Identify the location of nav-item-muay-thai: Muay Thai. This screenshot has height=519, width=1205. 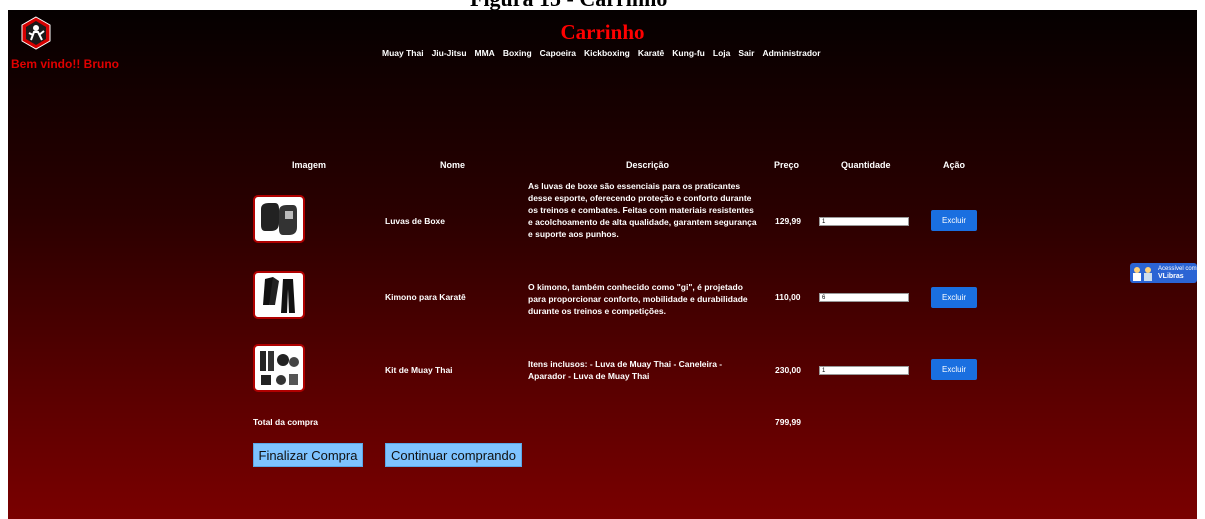
(403, 53).